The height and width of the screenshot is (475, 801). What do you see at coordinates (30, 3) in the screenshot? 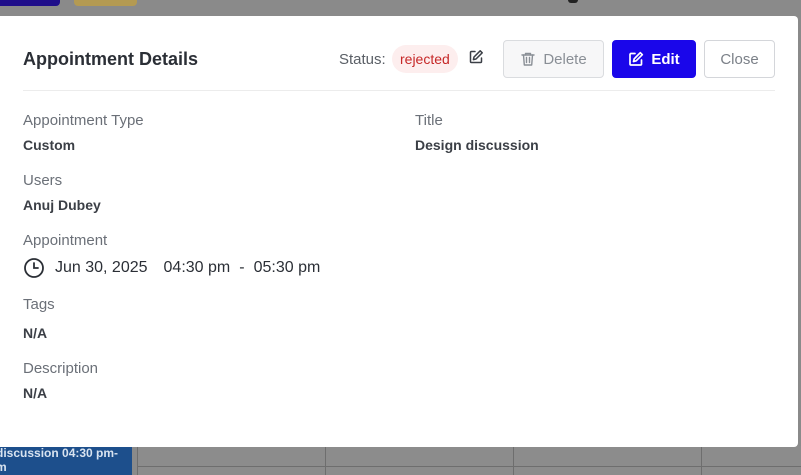
I see `background-button-primary` at bounding box center [30, 3].